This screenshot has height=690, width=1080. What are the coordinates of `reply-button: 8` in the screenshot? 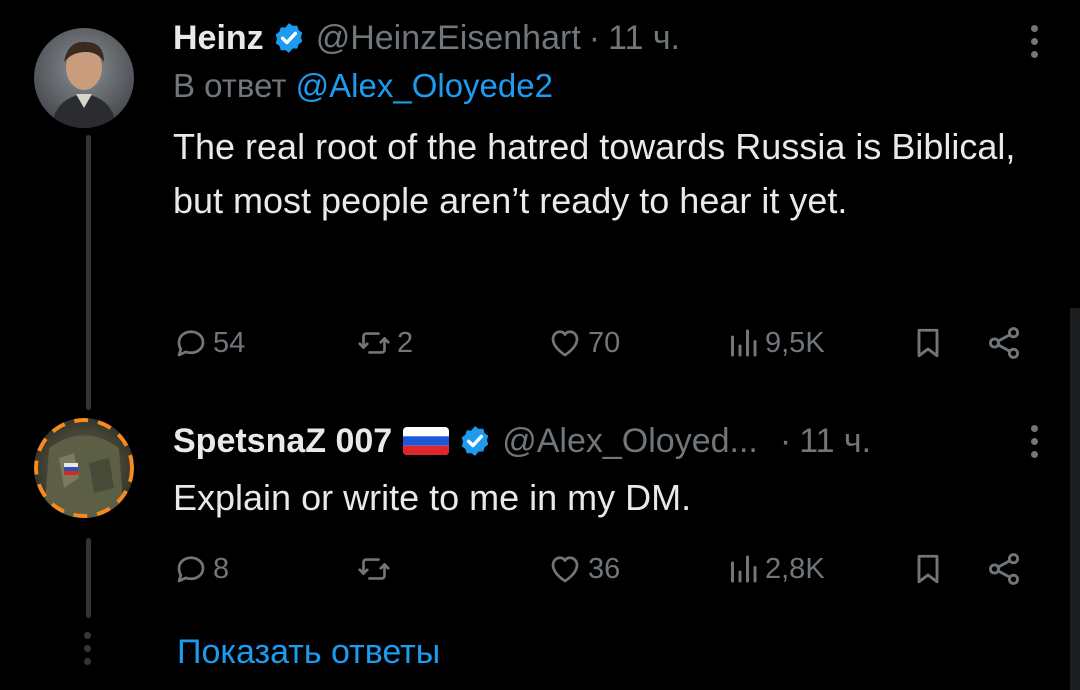 It's located at (201, 569).